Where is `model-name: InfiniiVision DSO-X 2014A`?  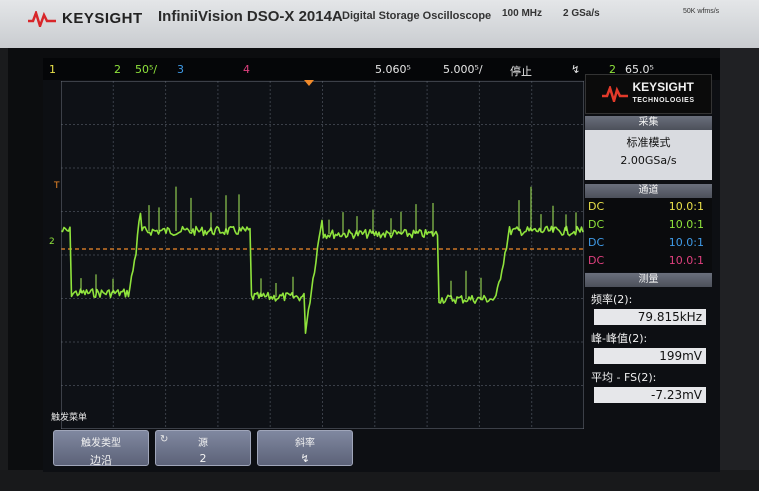
model-name: InfiniiVision DSO-X 2014A is located at coordinates (250, 16).